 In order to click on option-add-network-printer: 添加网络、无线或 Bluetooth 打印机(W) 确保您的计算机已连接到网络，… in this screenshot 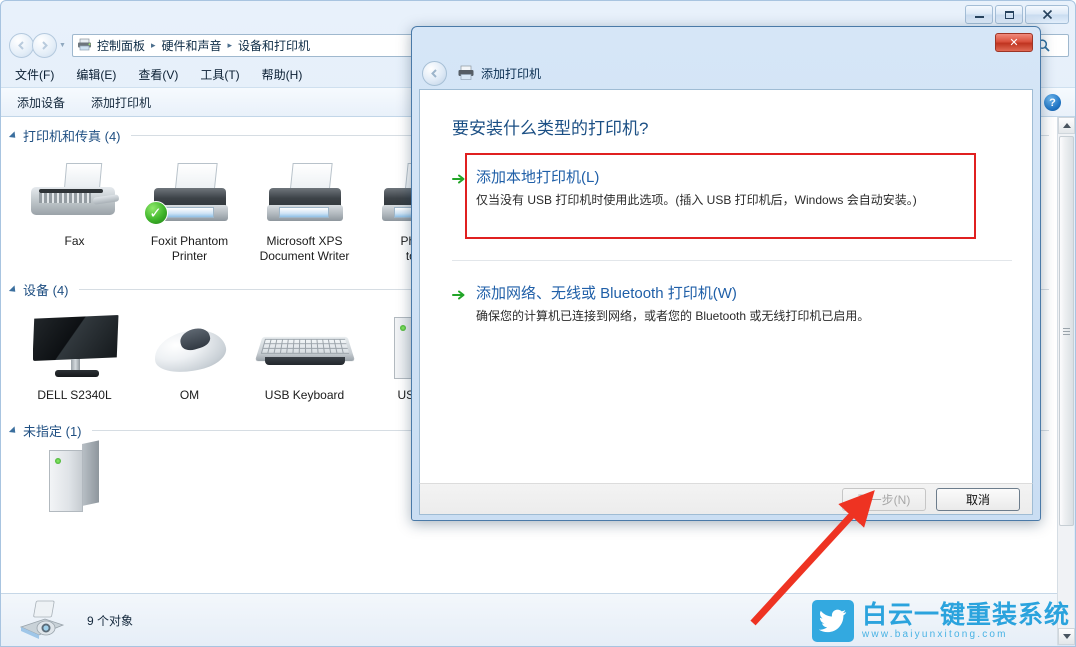, I will do `click(726, 304)`.